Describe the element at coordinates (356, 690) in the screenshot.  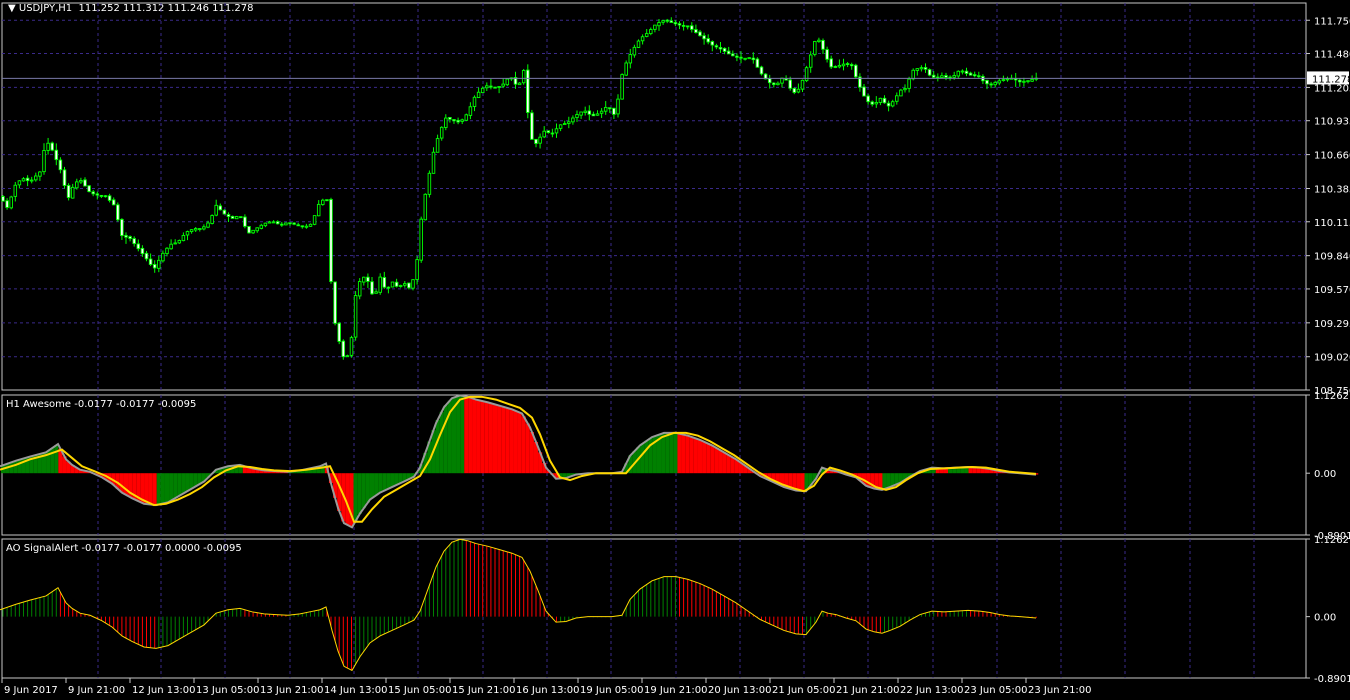
I see `xtick-label: 14 Jun 13:00` at that location.